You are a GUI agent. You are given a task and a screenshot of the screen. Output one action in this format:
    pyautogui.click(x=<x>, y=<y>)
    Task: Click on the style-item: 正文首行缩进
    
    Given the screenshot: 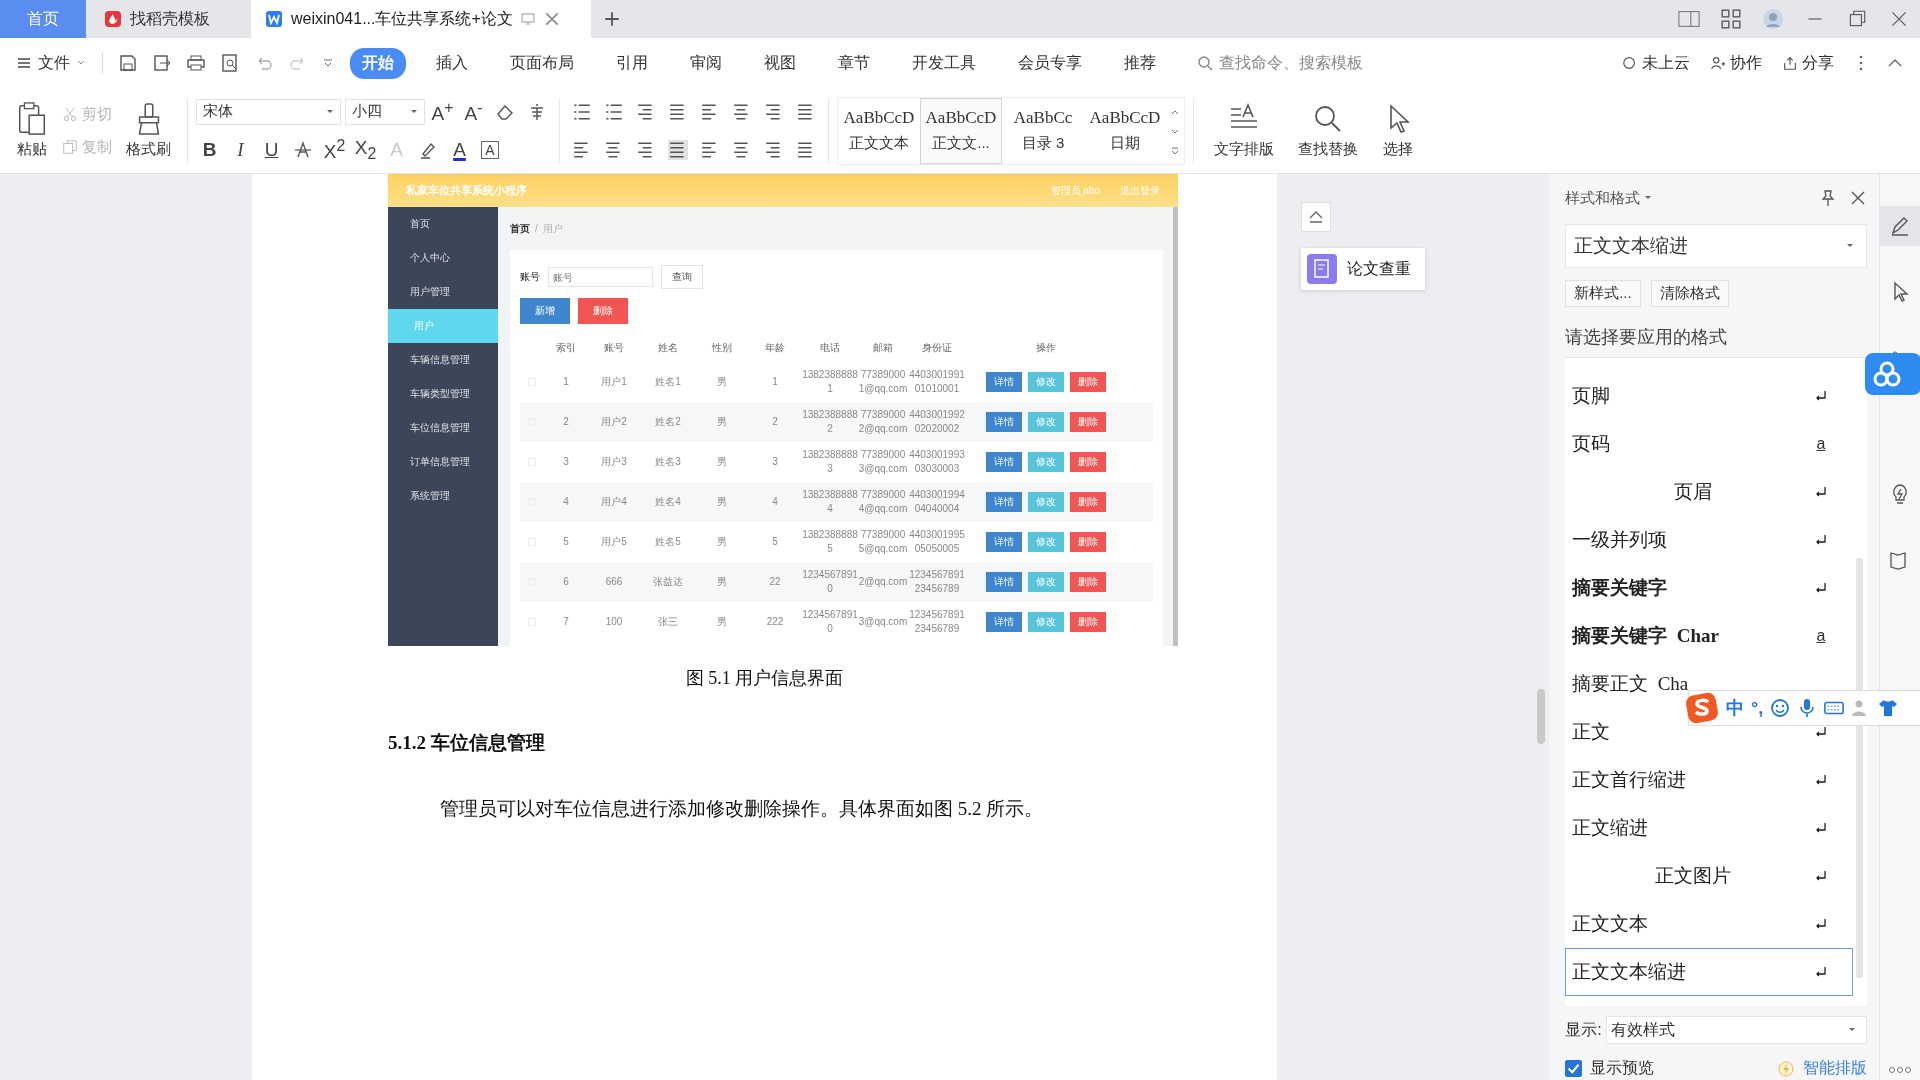 What is the action you would take?
    pyautogui.click(x=1709, y=780)
    